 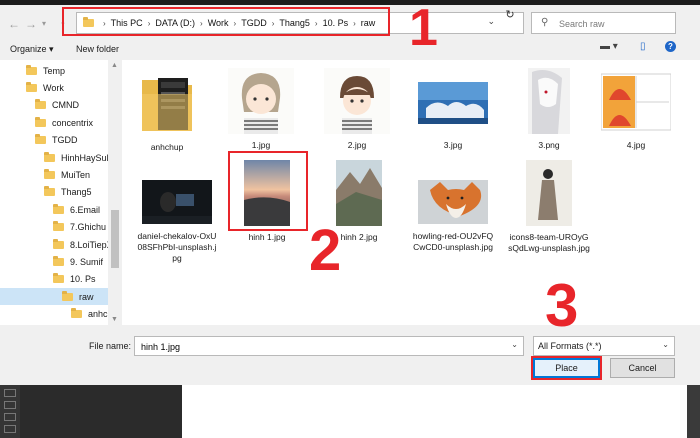 I want to click on sidebar-item-label: 10. Ps, so click(x=83, y=279).